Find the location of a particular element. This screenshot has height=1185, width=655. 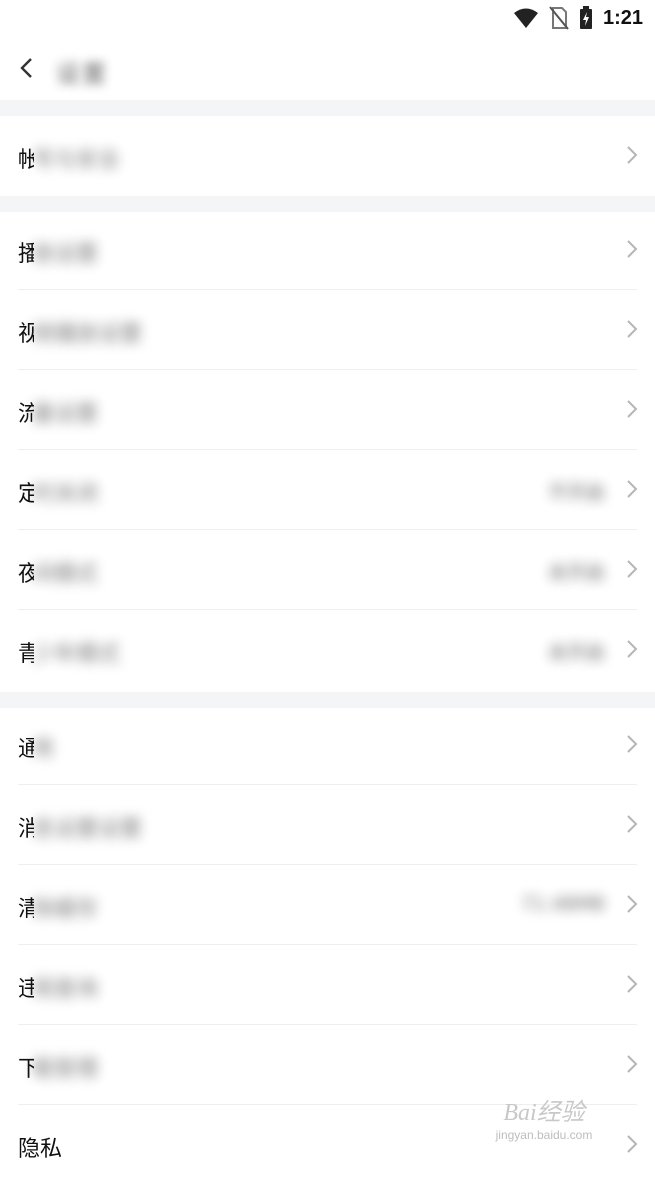

status-bar: 1:21 is located at coordinates (327, 18).